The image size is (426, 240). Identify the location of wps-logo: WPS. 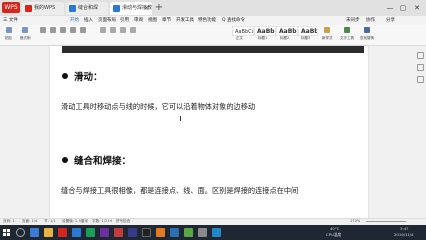
(11, 7).